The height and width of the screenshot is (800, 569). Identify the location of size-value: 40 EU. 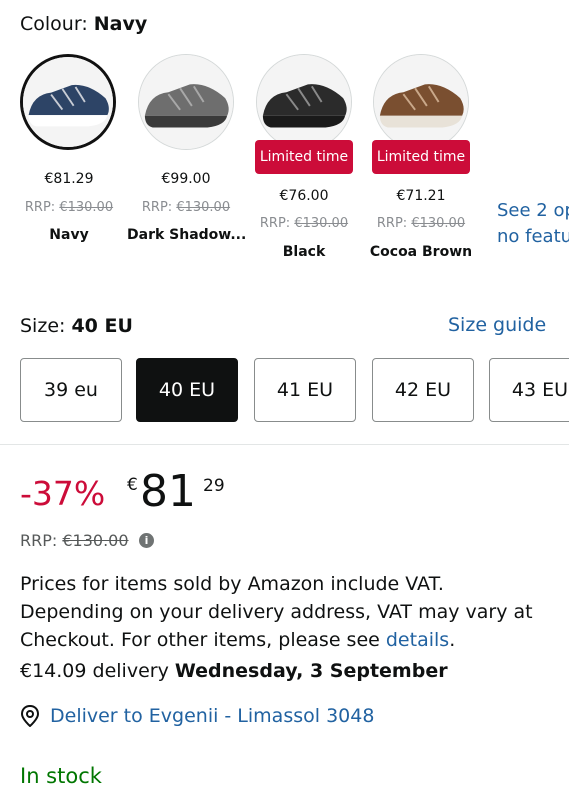
(102, 326).